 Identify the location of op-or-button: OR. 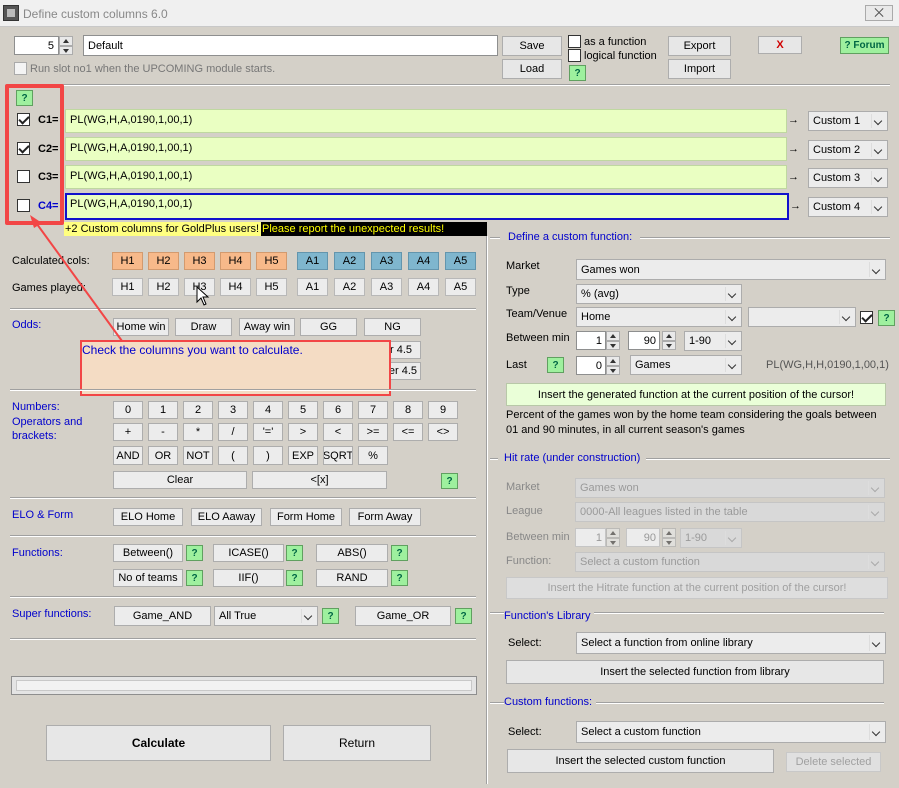
(163, 455).